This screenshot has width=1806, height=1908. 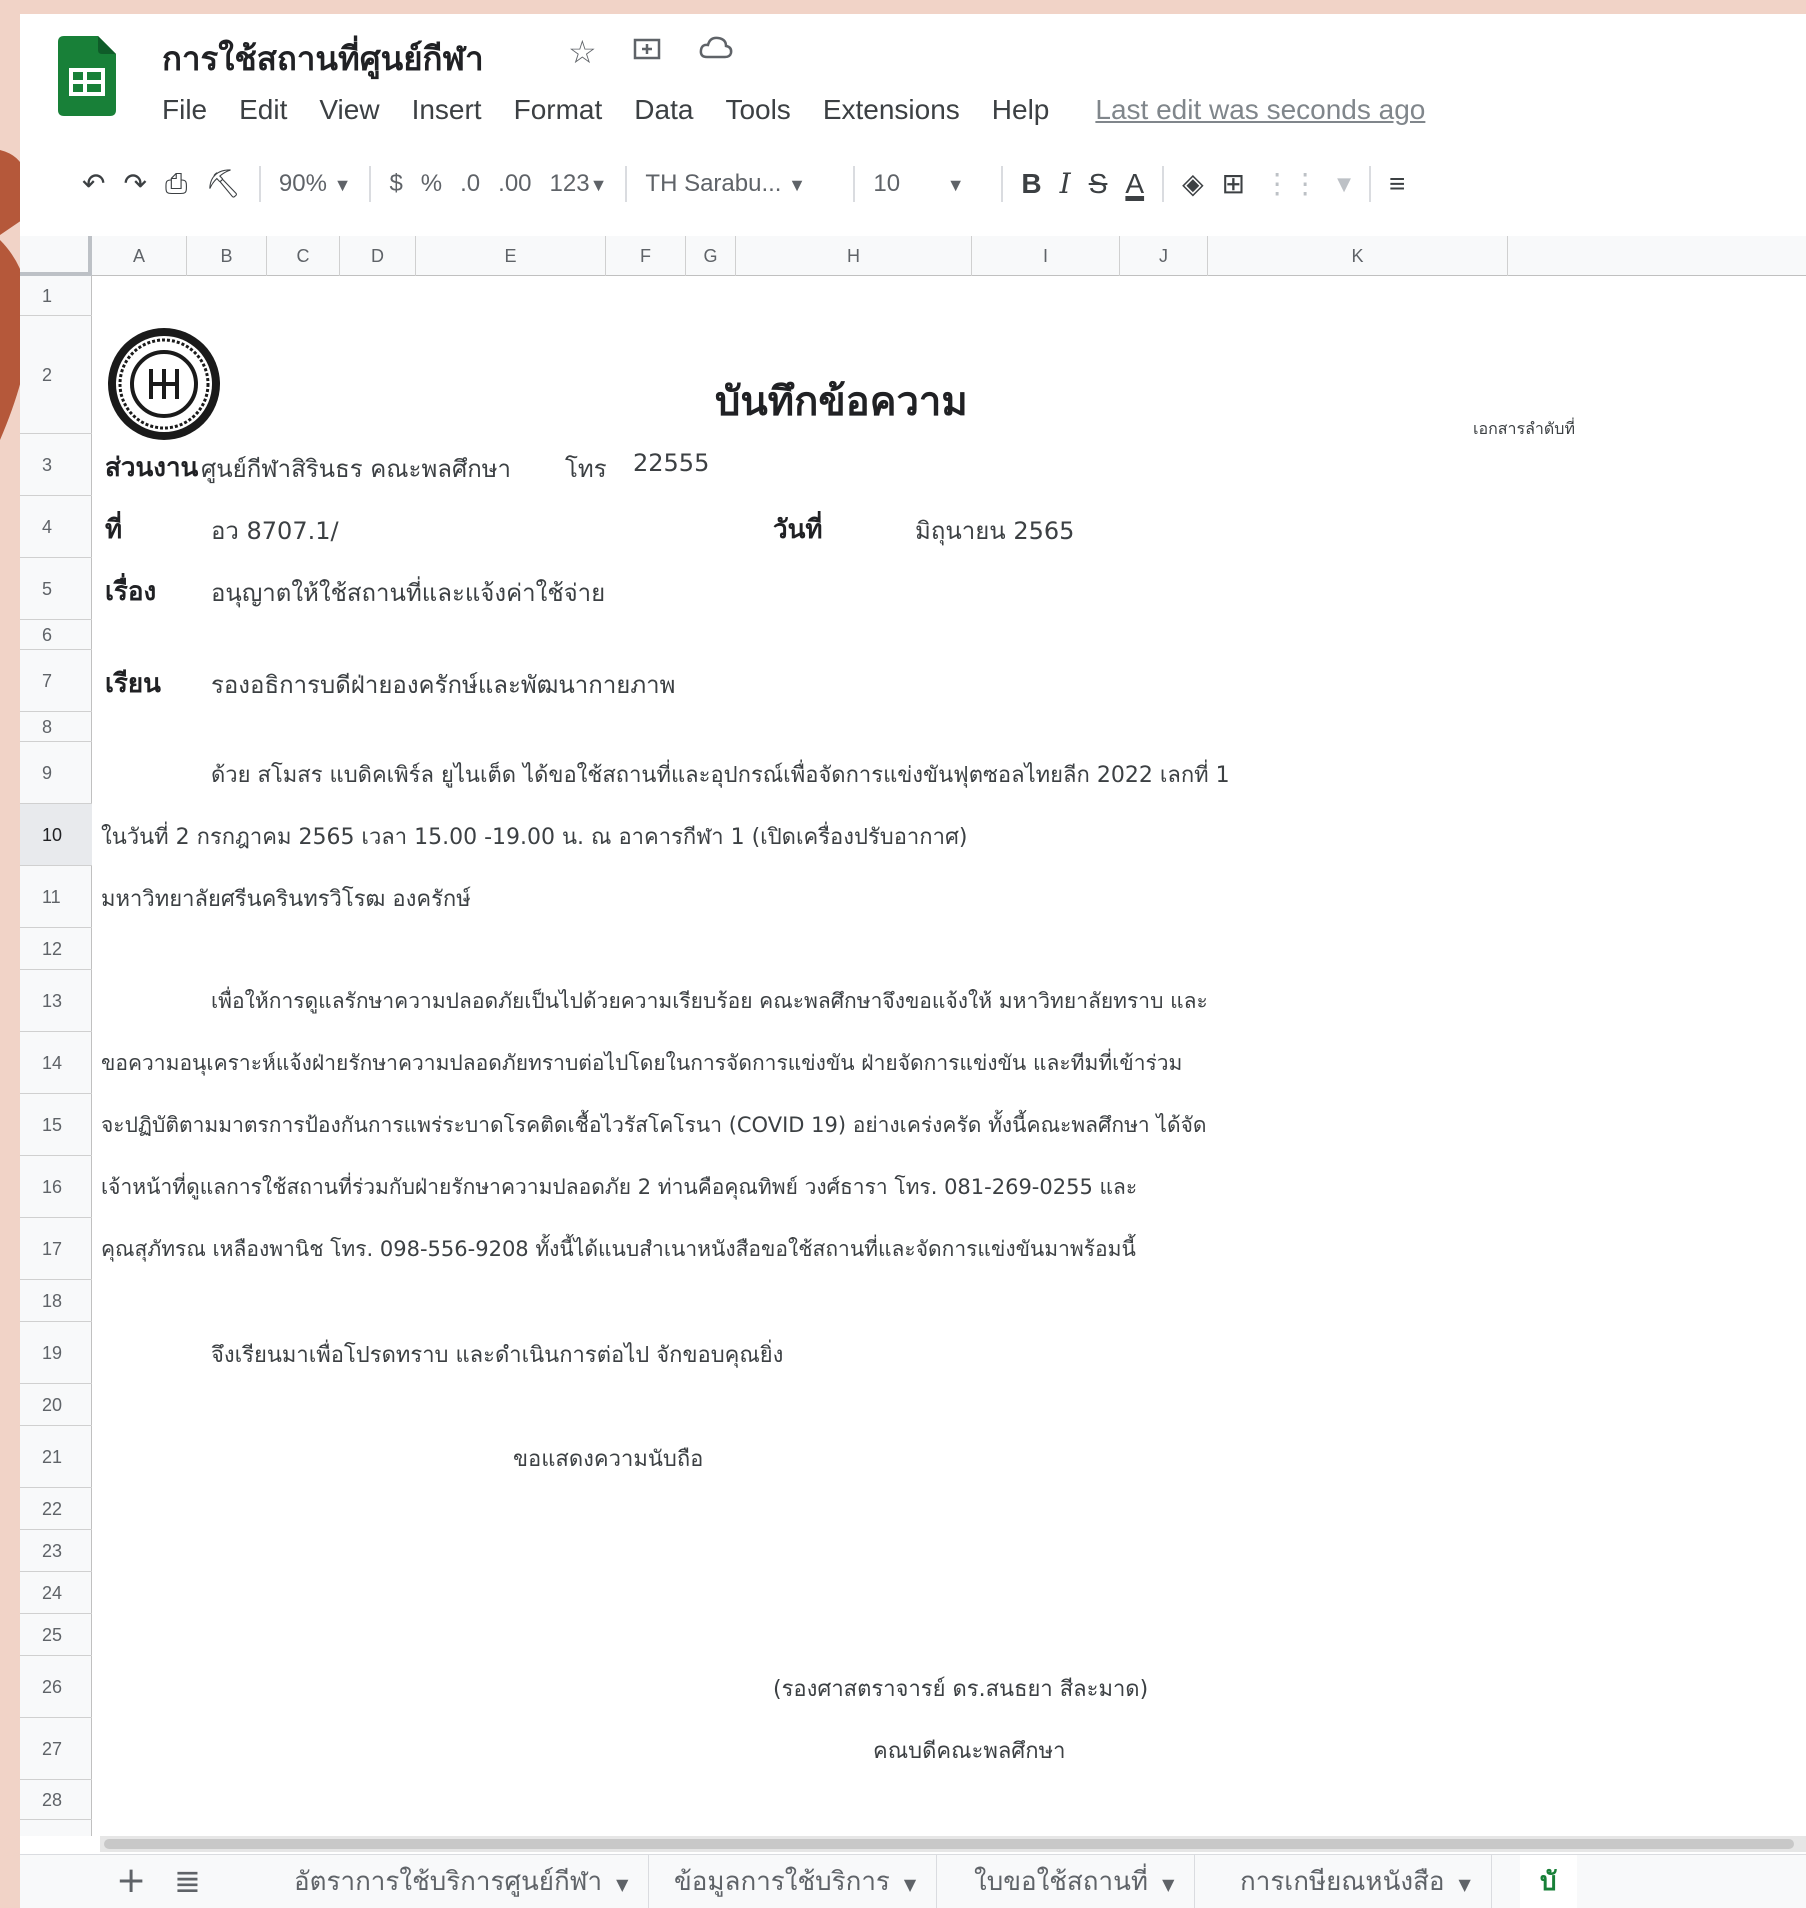 What do you see at coordinates (56, 1187) in the screenshot?
I see `row-header: 16` at bounding box center [56, 1187].